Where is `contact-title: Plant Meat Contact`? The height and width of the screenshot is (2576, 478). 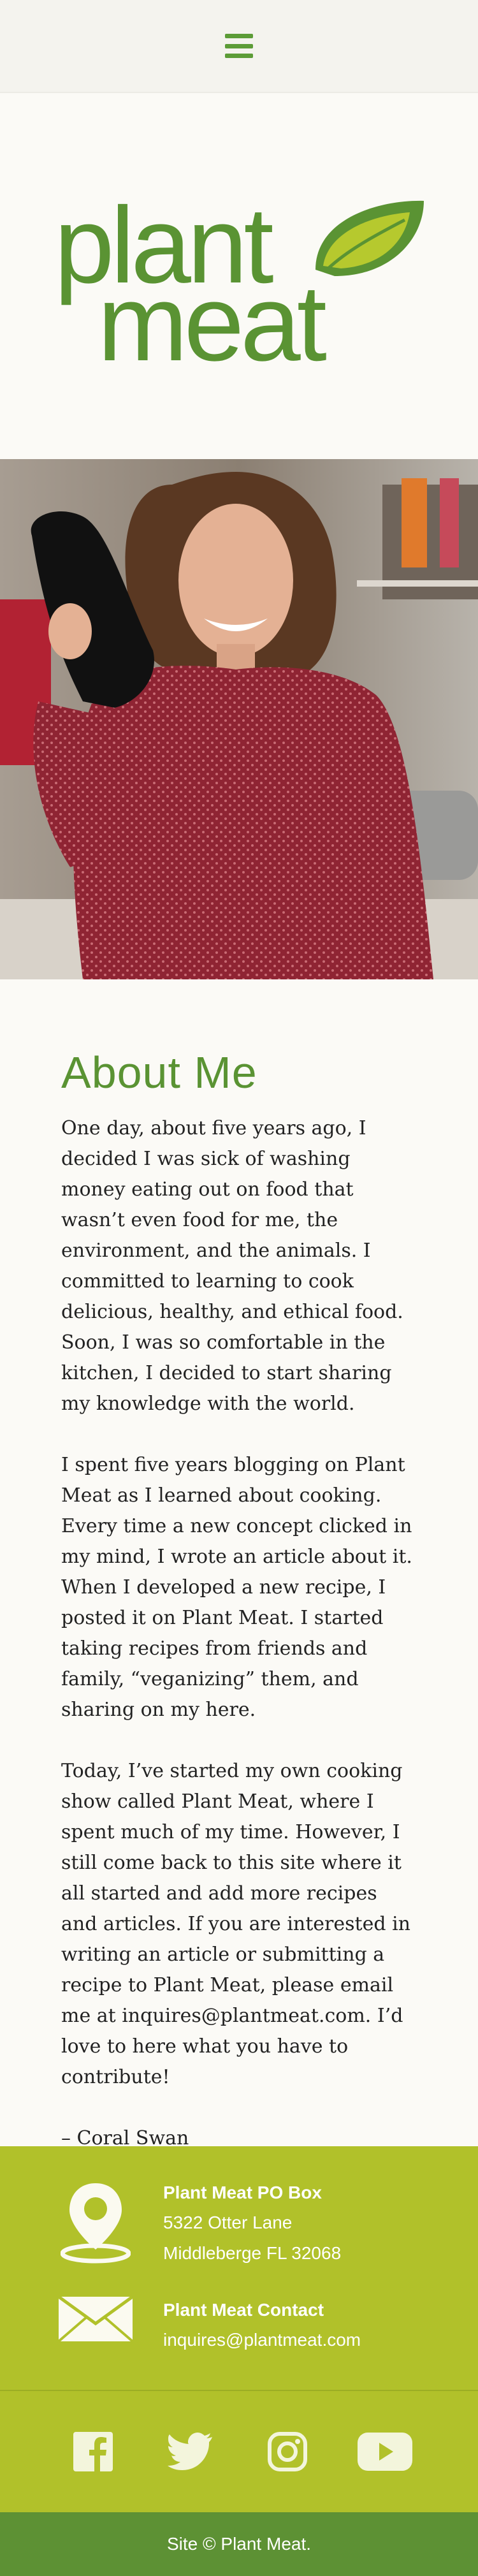
contact-title: Plant Meat Contact is located at coordinates (243, 2310).